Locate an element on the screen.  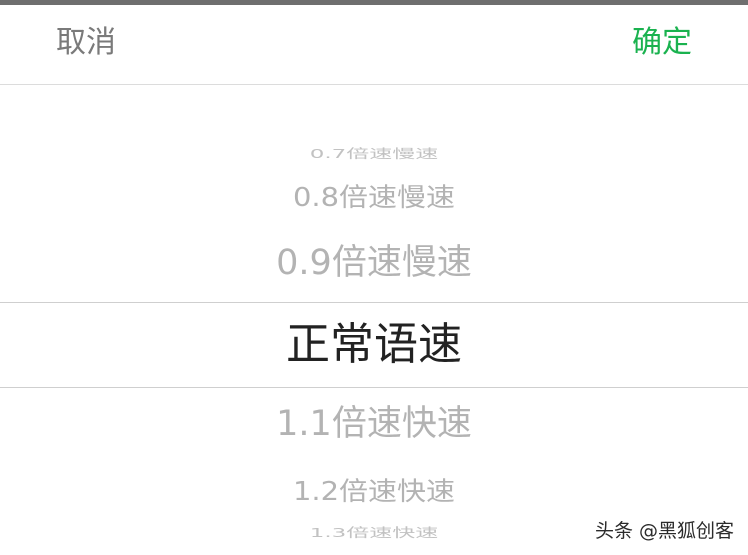
cancel-button: 取消 is located at coordinates (86, 43).